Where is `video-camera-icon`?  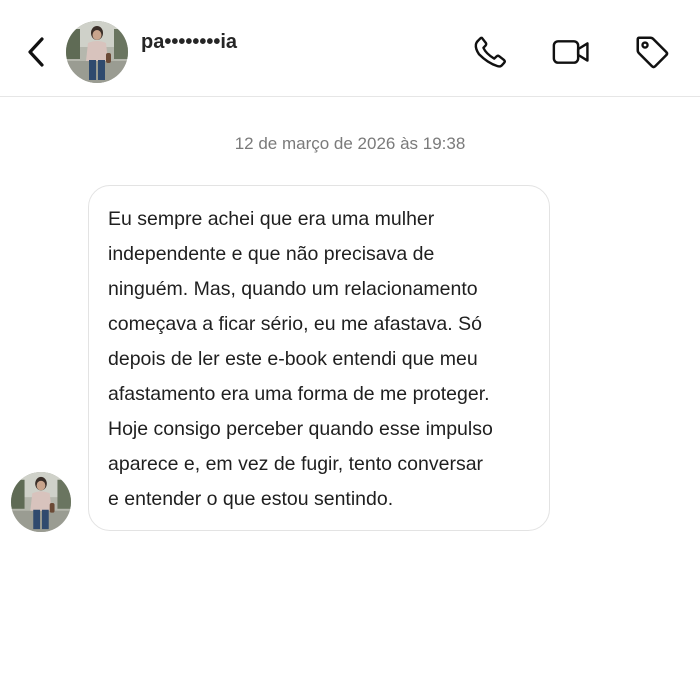
video-camera-icon is located at coordinates (570, 52).